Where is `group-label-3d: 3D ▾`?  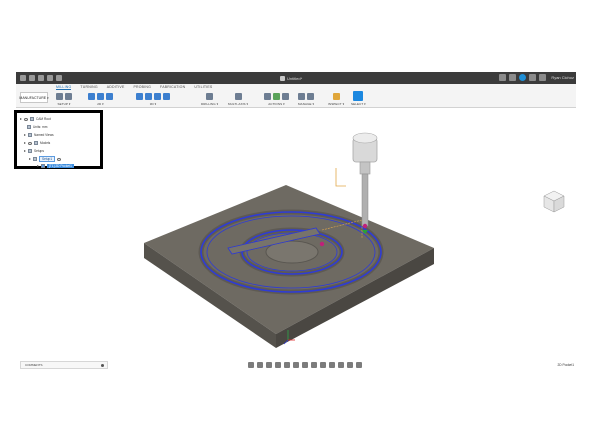
group-label-3d: 3D ▾ is located at coordinates (153, 104).